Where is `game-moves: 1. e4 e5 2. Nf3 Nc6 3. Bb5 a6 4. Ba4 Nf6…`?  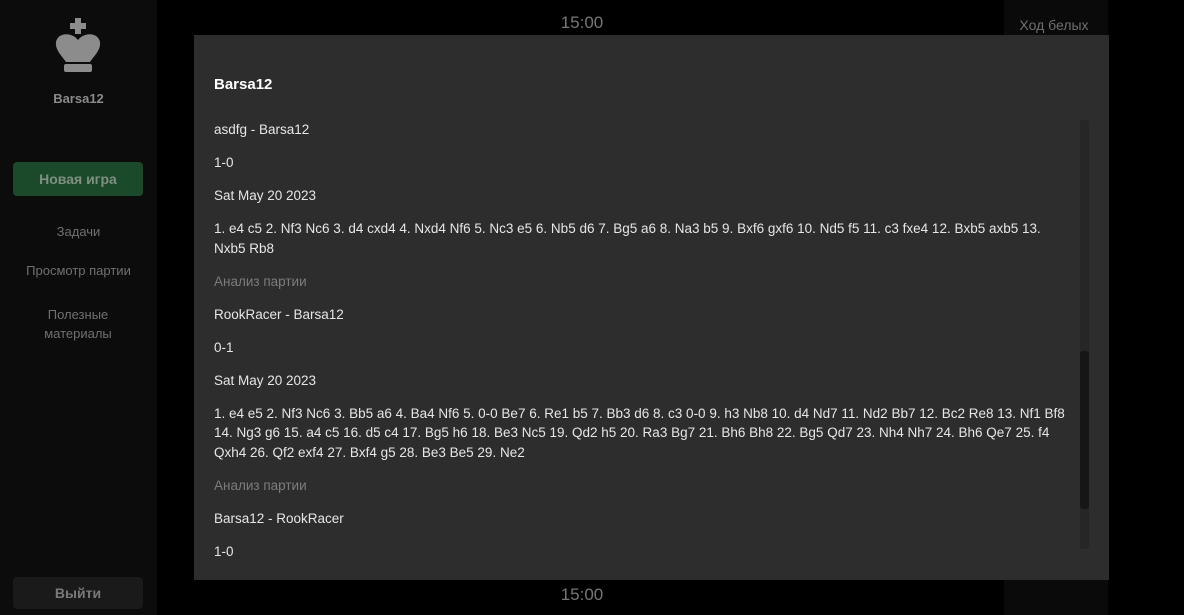 game-moves: 1. e4 e5 2. Nf3 Nc6 3. Bb5 a6 4. Ba4 Nf6… is located at coordinates (639, 432).